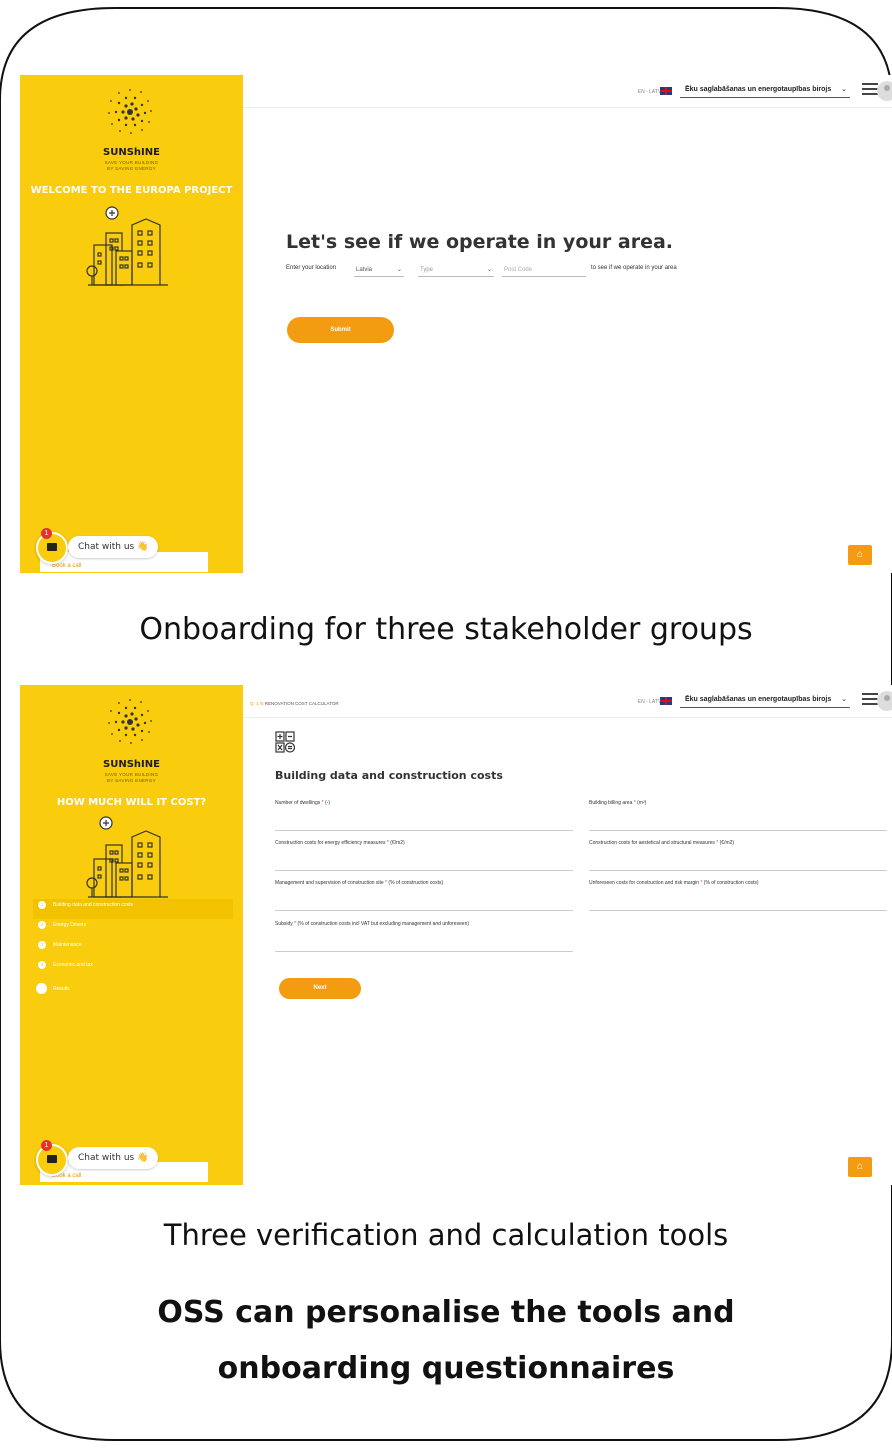 The height and width of the screenshot is (1448, 892). I want to click on breadcrumb: Q: 1 /5 RENOVATION COST CALCULATOR, so click(294, 703).